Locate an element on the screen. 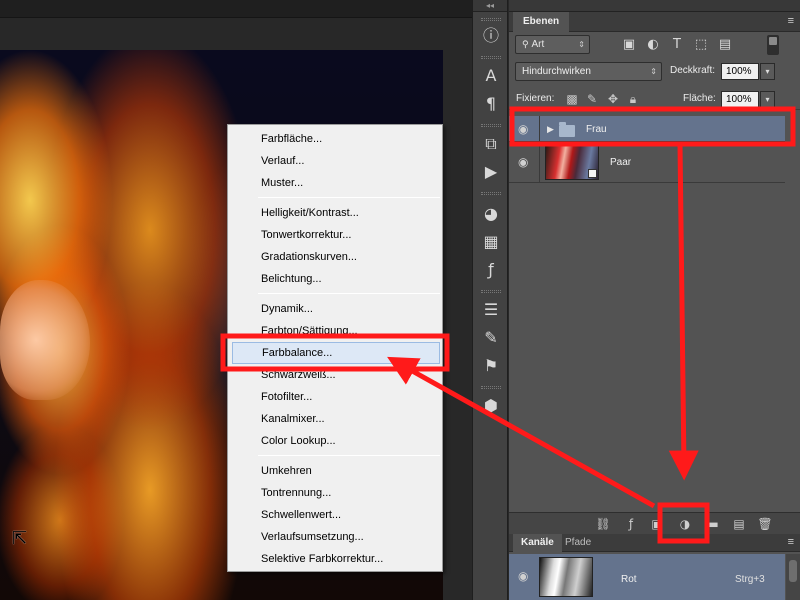  layers-footer-toolbar: ⛓ ƒ ▣ ◑ ▬ ▤ 🗑︎ is located at coordinates (654, 523).